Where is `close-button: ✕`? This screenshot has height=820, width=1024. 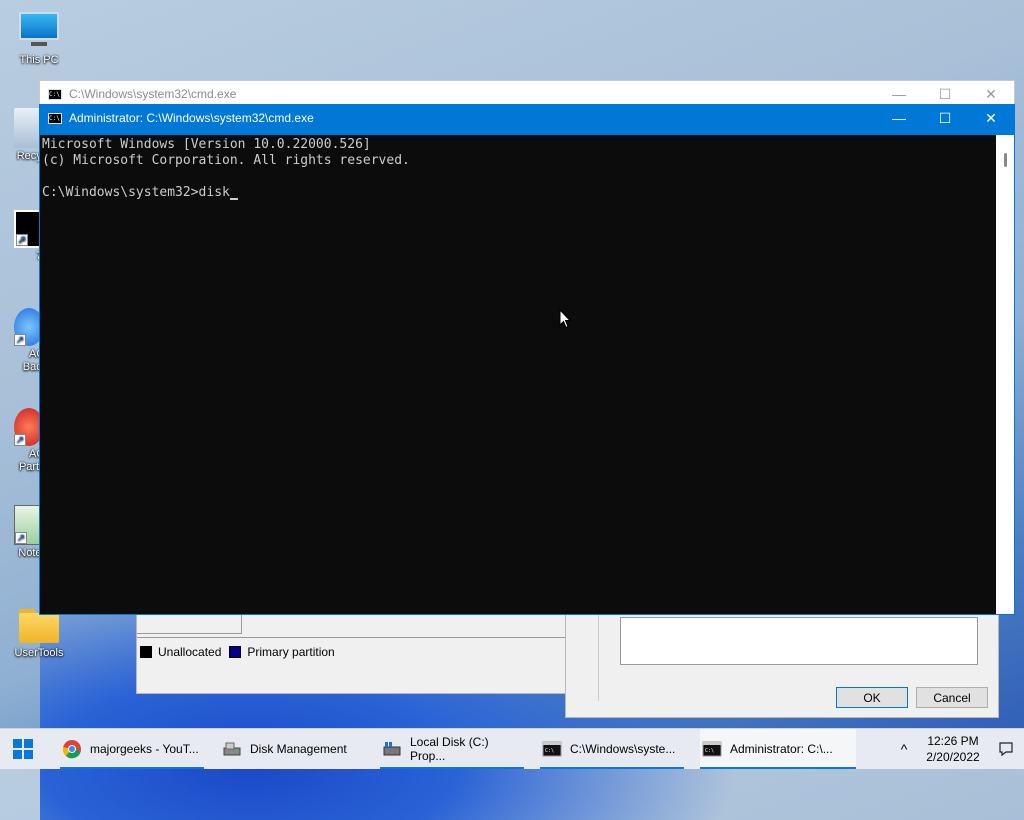
close-button: ✕ is located at coordinates (991, 118).